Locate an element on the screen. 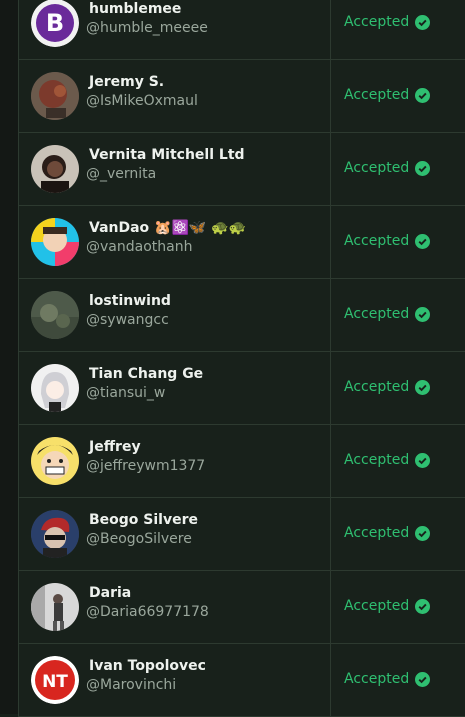 This screenshot has height=717, width=465. user-handle: @vandaothanh is located at coordinates (139, 247).